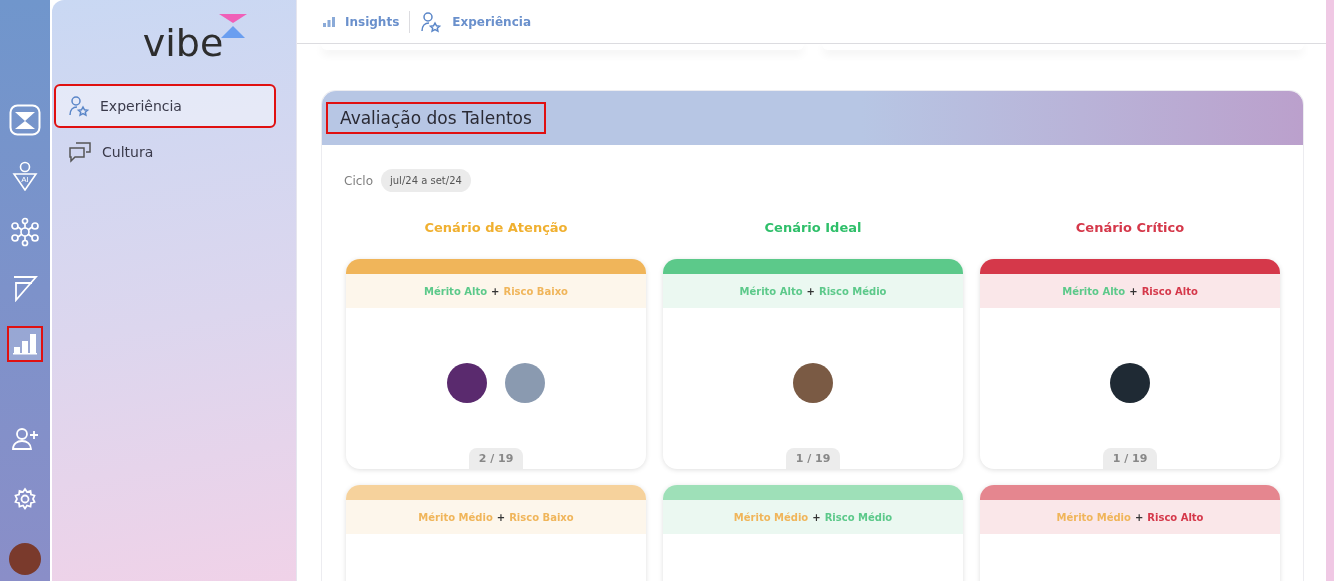  What do you see at coordinates (496, 227) in the screenshot?
I see `scenario-title: Cenário de Atenção` at bounding box center [496, 227].